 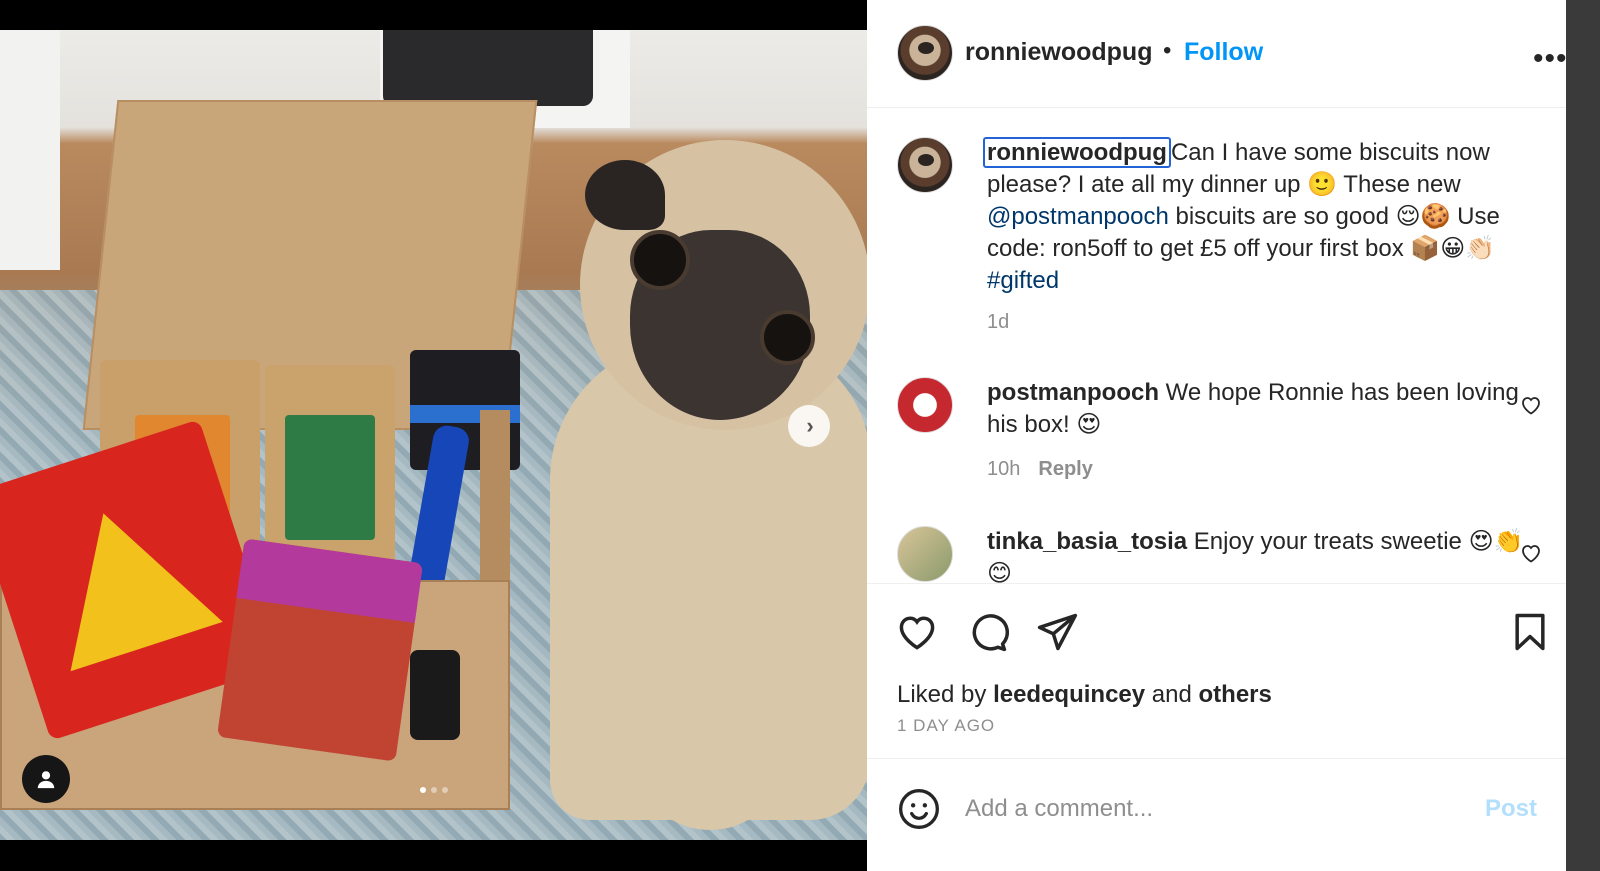 I want to click on comment-time: 10h, so click(x=1004, y=469).